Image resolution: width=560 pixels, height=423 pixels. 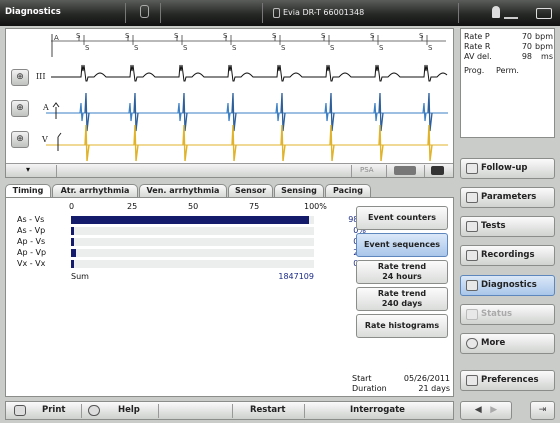 I want to click on tests-icon, so click(x=472, y=226).